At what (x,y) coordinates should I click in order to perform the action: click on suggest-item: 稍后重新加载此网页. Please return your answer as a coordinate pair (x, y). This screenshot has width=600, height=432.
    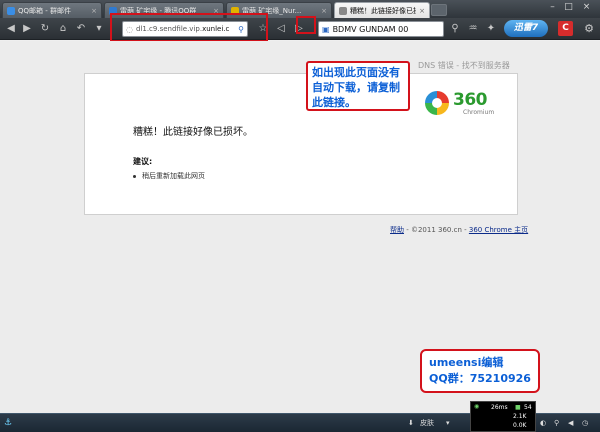
    Looking at the image, I should click on (169, 176).